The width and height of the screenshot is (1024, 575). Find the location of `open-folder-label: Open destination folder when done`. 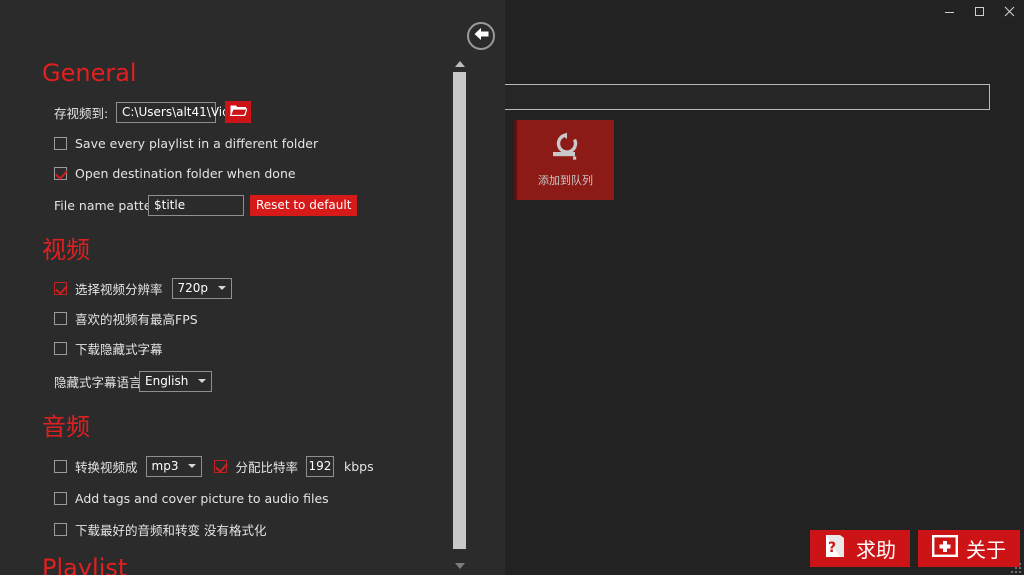

open-folder-label: Open destination folder when done is located at coordinates (185, 173).